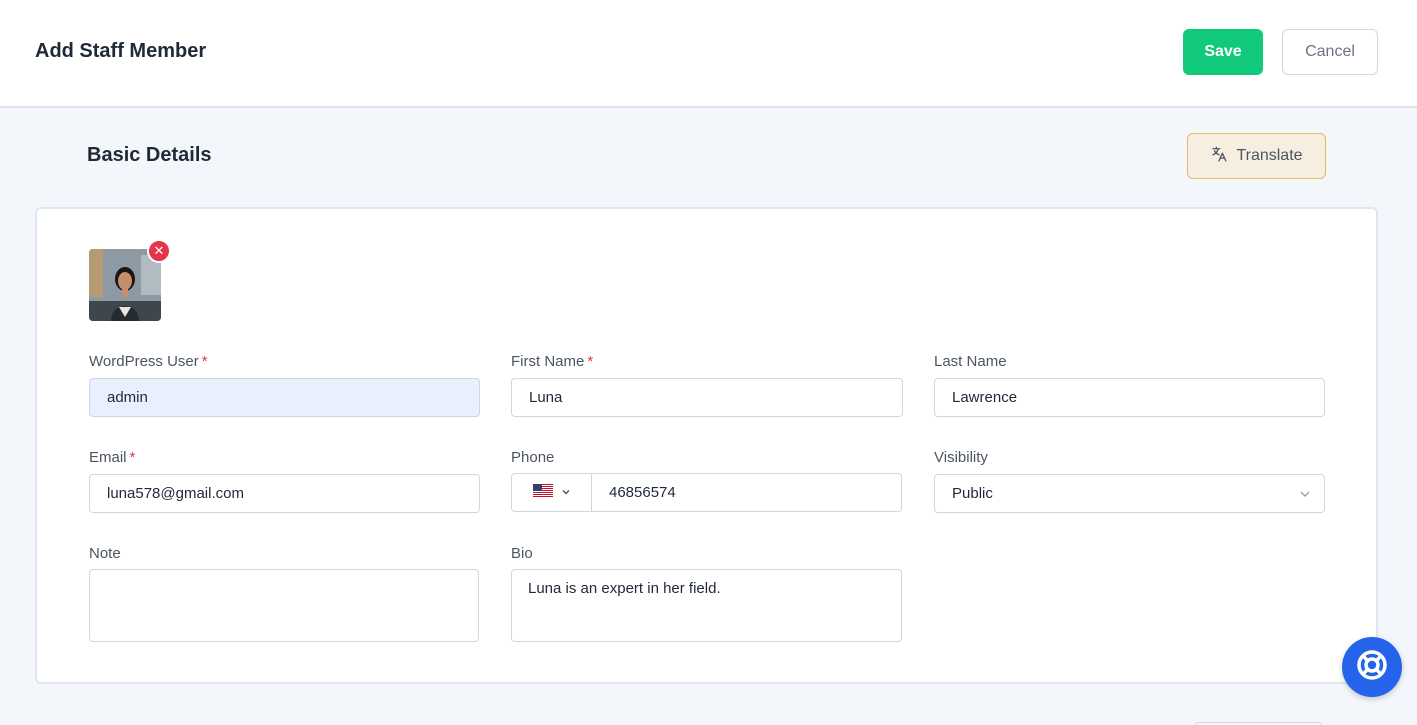 This screenshot has width=1417, height=725. What do you see at coordinates (961, 457) in the screenshot?
I see `visibility-label: Visibility` at bounding box center [961, 457].